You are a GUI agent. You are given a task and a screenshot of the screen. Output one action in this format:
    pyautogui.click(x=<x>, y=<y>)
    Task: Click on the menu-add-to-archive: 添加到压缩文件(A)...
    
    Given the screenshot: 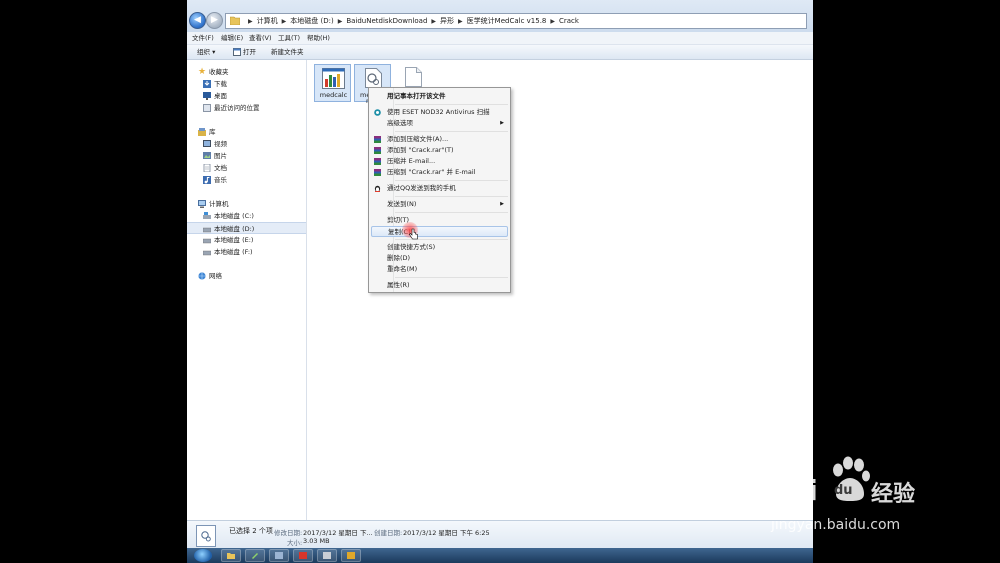 What is the action you would take?
    pyautogui.click(x=439, y=139)
    